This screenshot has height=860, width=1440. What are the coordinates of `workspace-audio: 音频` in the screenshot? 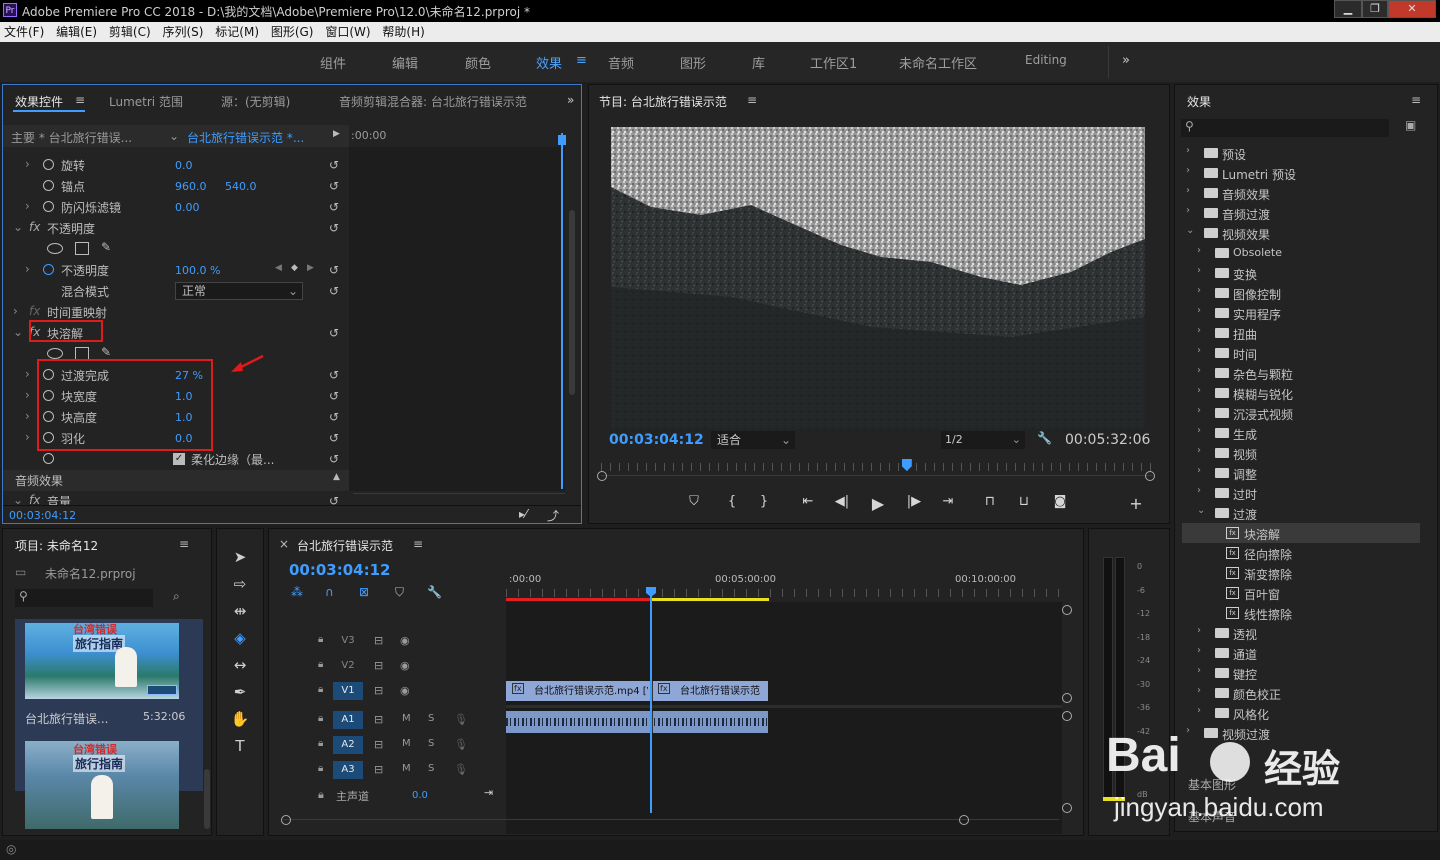 It's located at (621, 62).